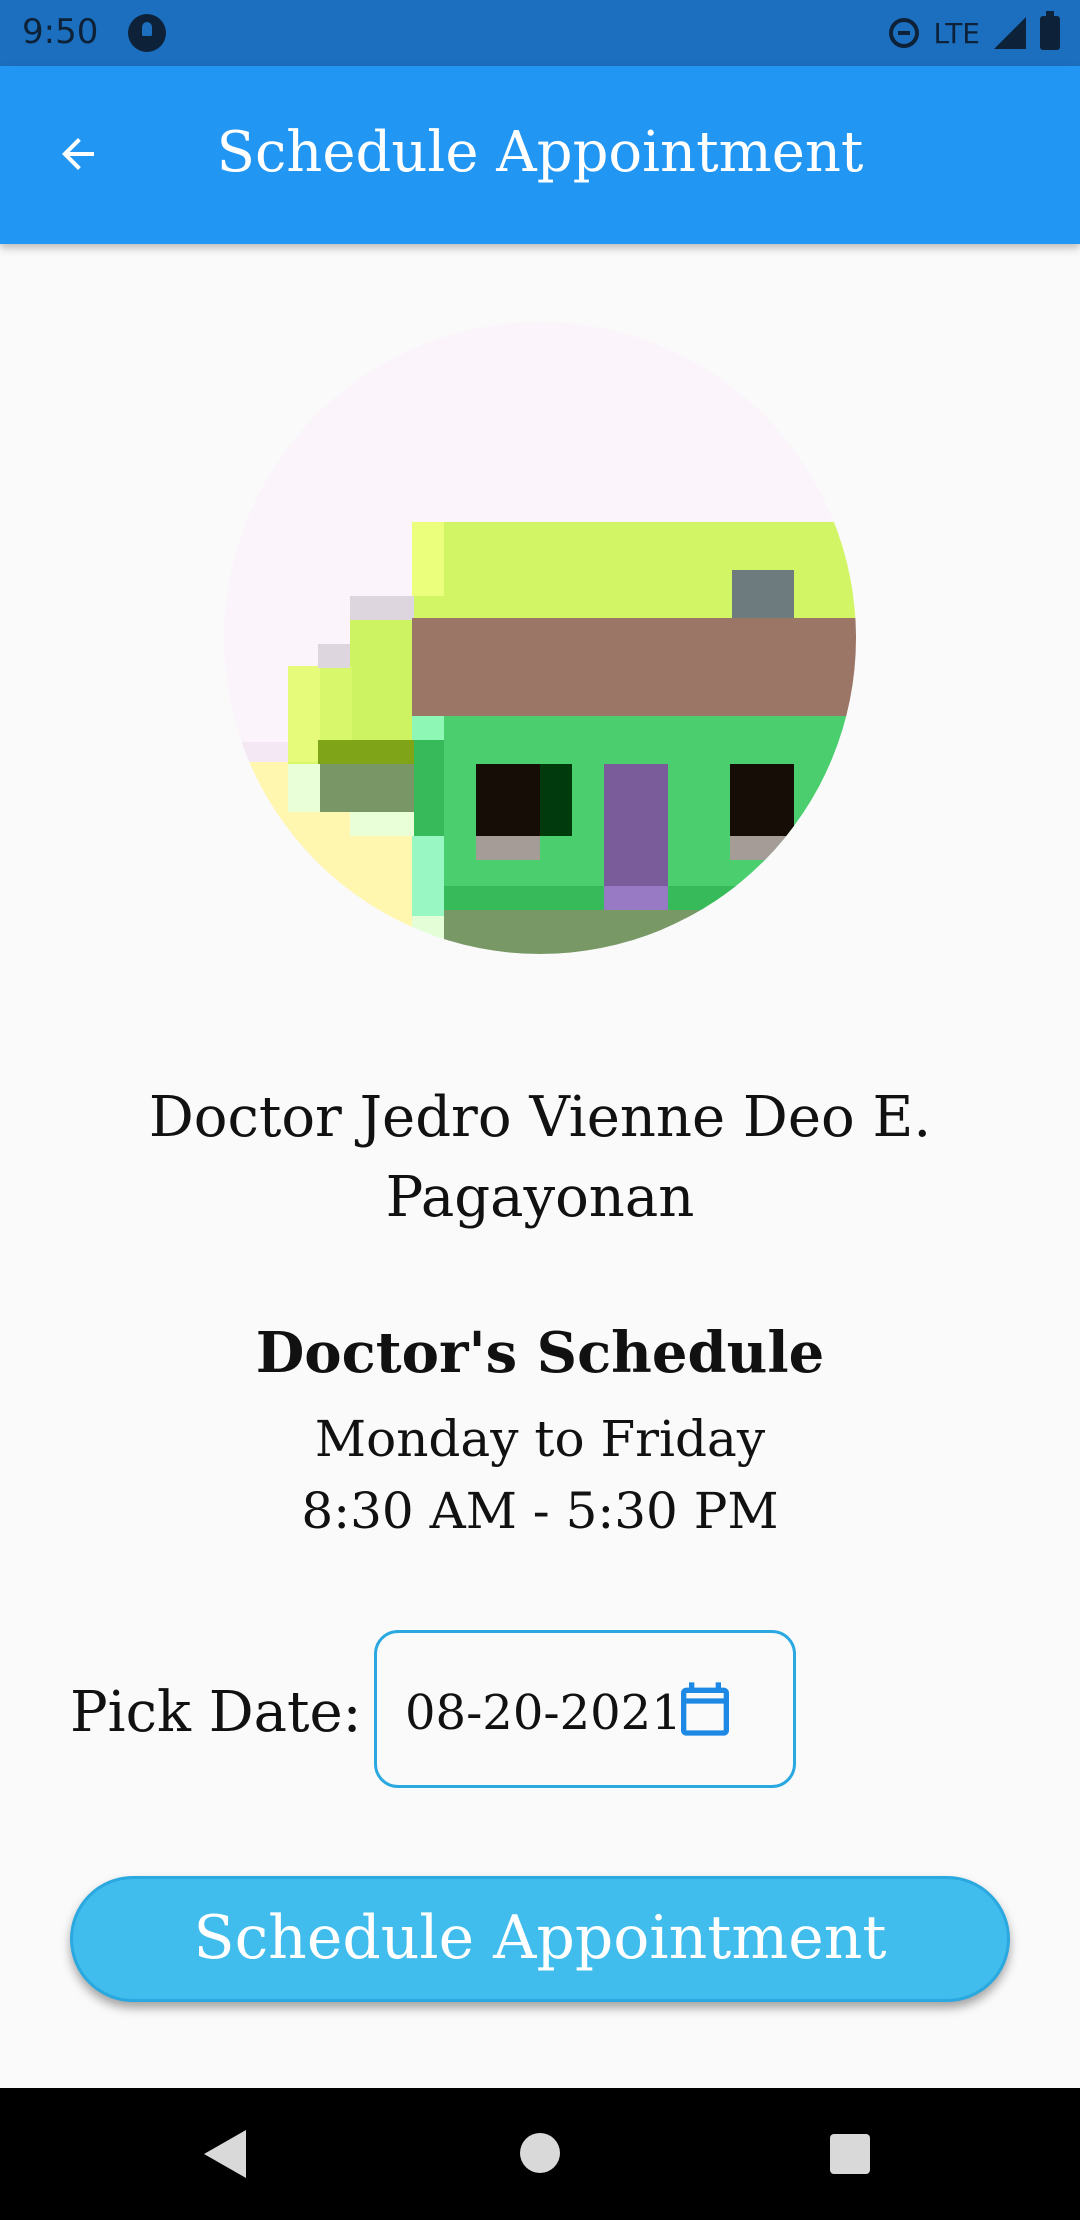 This screenshot has height=2220, width=1080. Describe the element at coordinates (60, 32) in the screenshot. I see `status-time: 9:50` at that location.